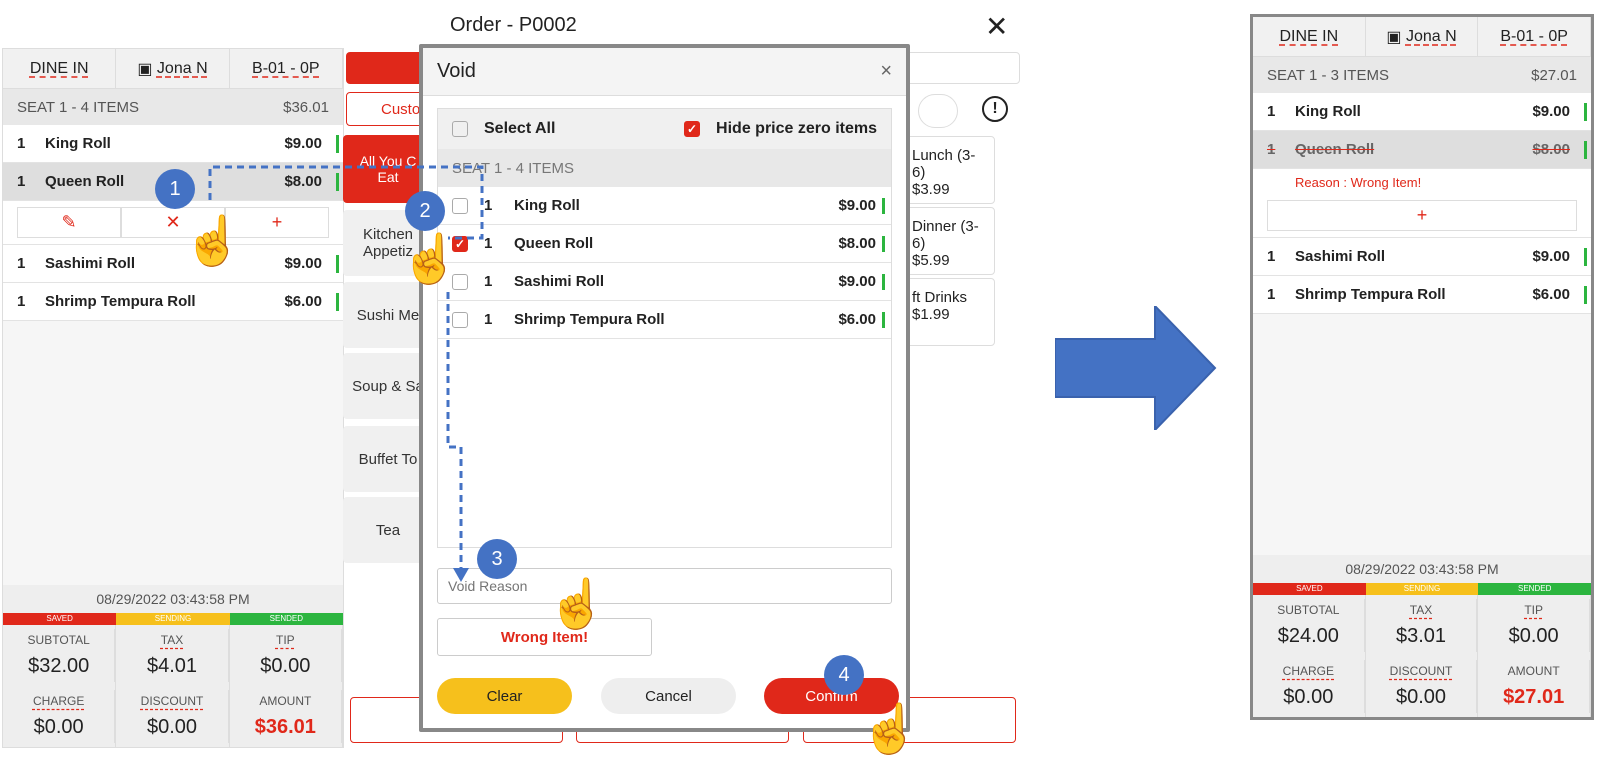 The image size is (1600, 771). I want to click on item-price: $6.00, so click(1551, 294).